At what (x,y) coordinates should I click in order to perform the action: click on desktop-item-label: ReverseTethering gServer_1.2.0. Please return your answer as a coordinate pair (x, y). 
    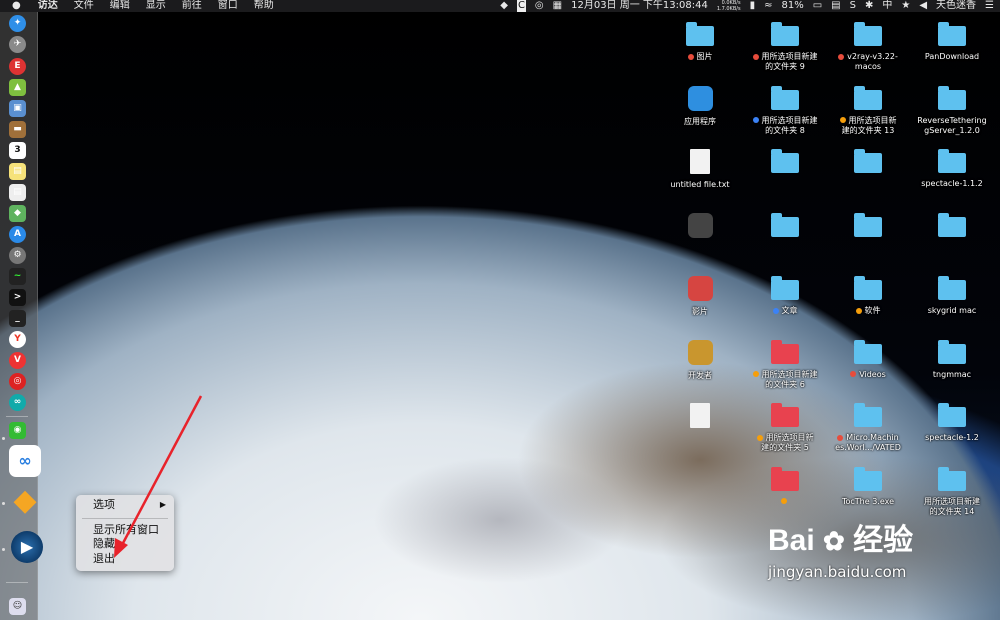
    Looking at the image, I should click on (952, 126).